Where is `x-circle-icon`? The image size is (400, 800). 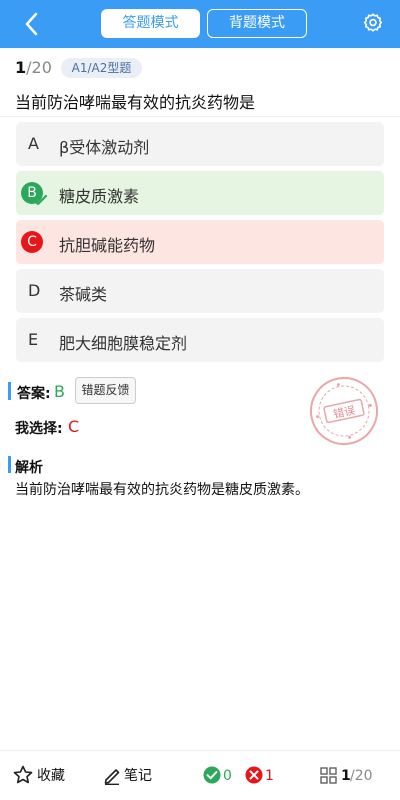
x-circle-icon is located at coordinates (254, 775).